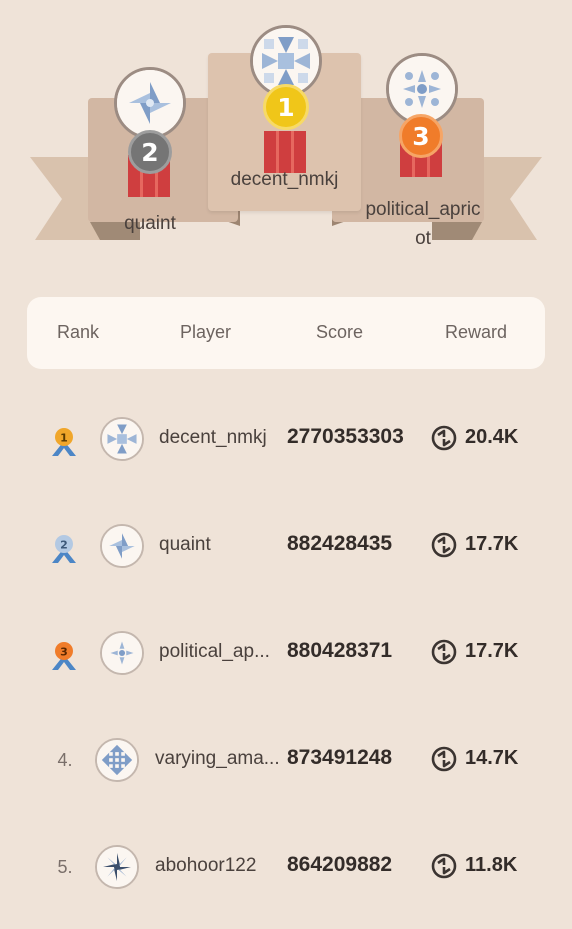 This screenshot has height=929, width=572. I want to click on rank-number: 5., so click(65, 867).